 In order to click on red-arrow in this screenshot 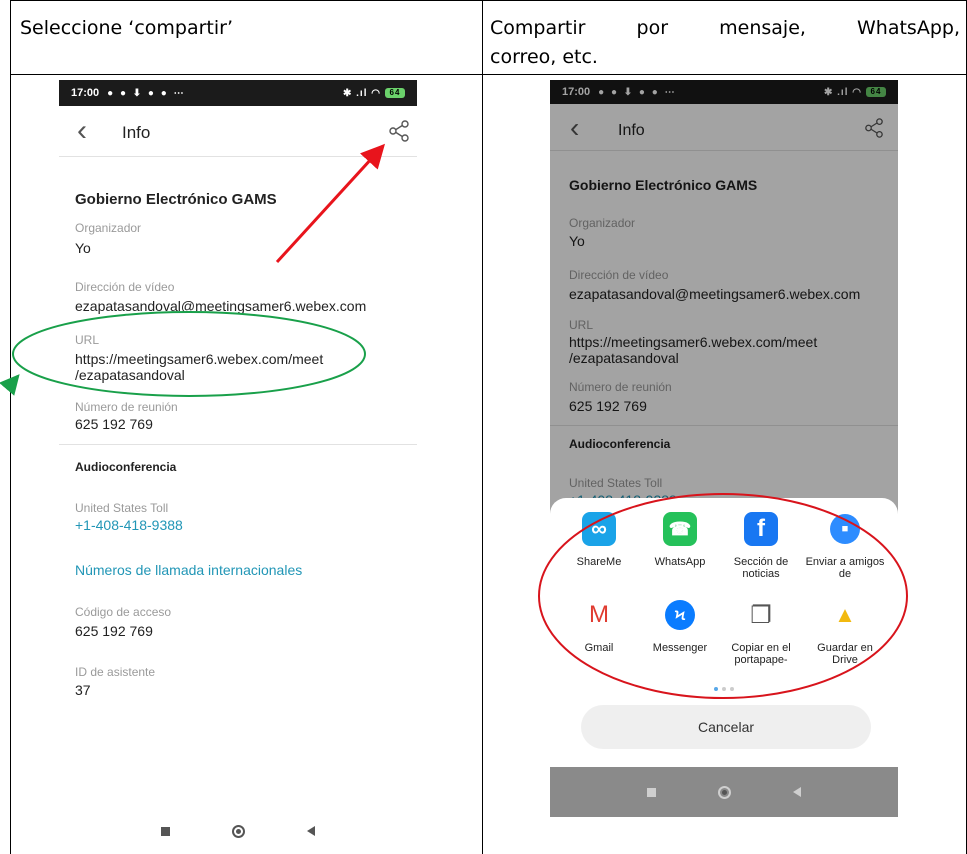, I will do `click(330, 203)`.